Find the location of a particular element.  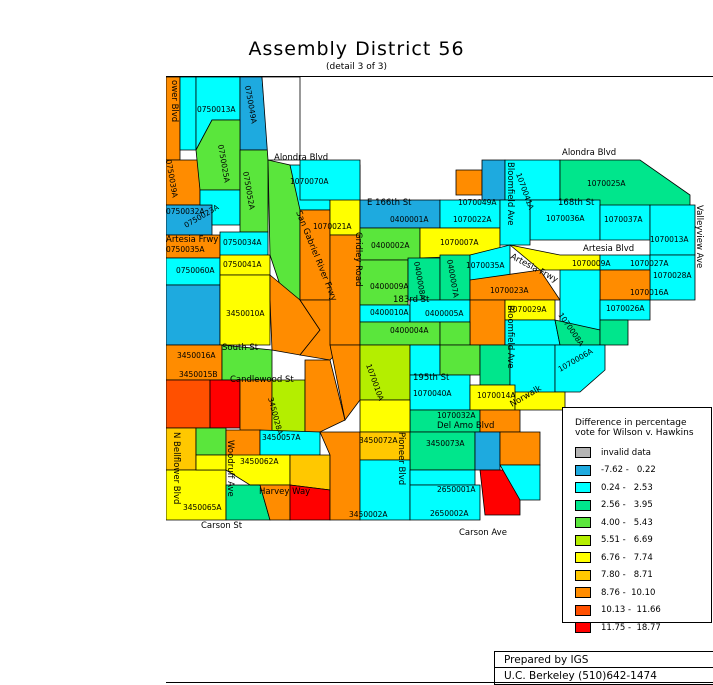

precinct-label: 1070007A is located at coordinates (459, 242).